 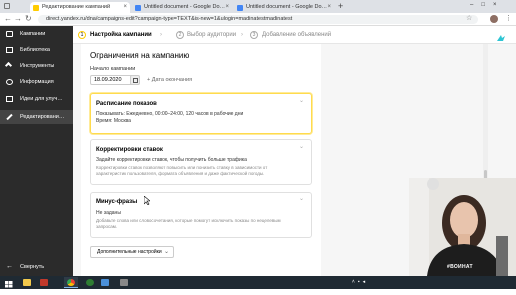 What do you see at coordinates (433, 184) in the screenshot?
I see `lamp-icon` at bounding box center [433, 184].